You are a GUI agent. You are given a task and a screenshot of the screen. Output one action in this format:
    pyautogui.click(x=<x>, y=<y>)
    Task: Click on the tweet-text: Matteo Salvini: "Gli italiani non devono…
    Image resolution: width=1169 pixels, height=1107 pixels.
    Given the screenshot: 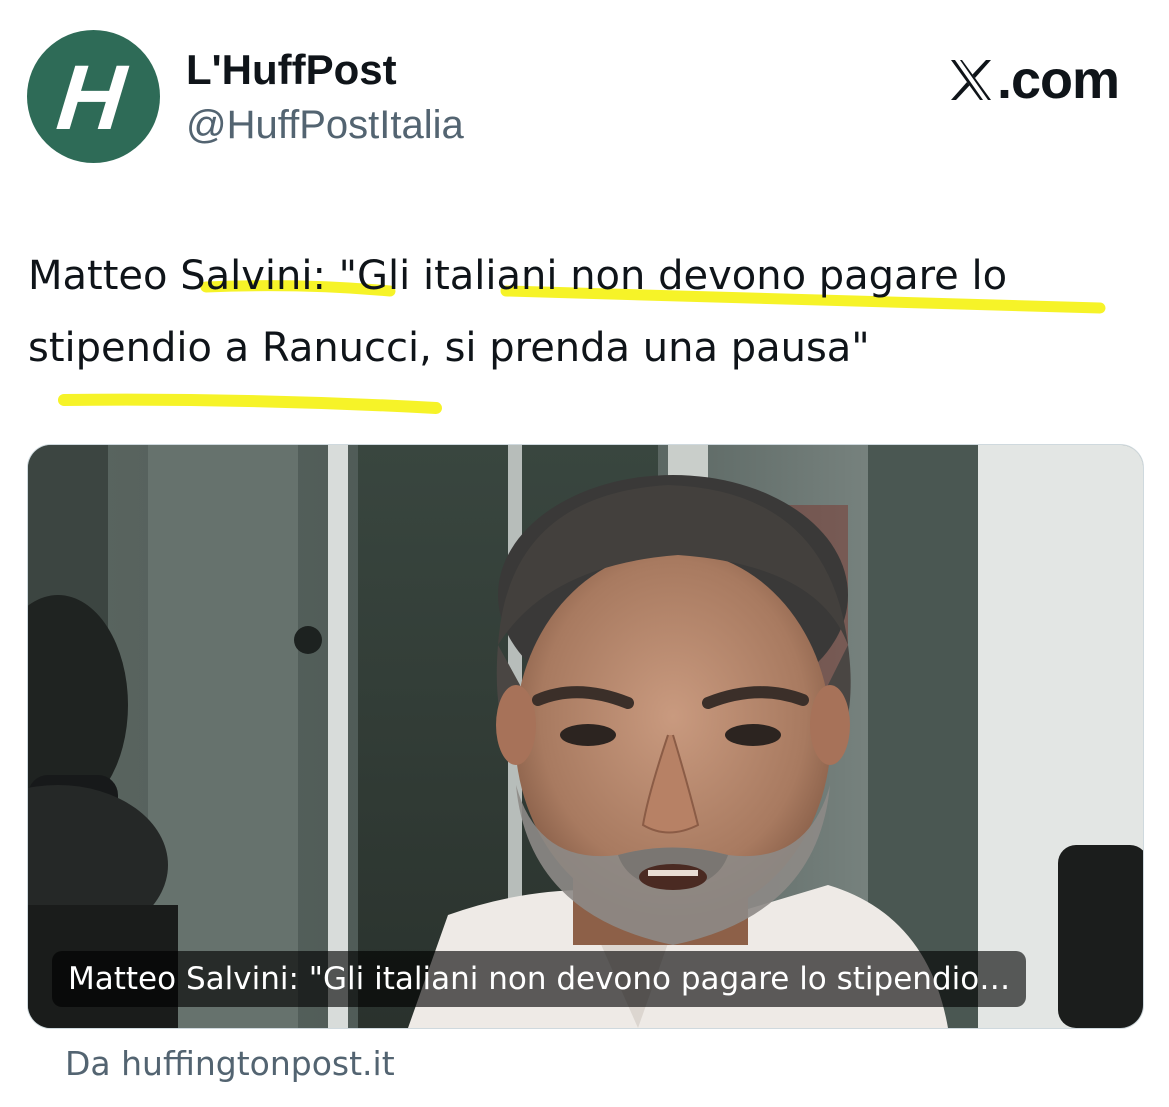 What is the action you would take?
    pyautogui.click(x=518, y=312)
    